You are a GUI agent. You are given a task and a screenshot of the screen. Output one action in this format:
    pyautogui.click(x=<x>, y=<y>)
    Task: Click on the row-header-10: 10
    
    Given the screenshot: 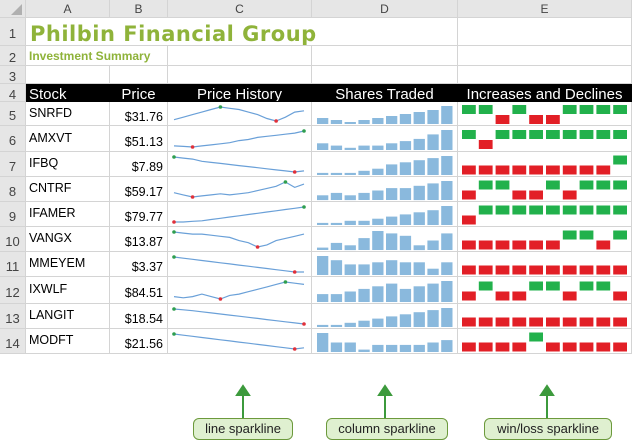 What is the action you would take?
    pyautogui.click(x=13, y=239)
    